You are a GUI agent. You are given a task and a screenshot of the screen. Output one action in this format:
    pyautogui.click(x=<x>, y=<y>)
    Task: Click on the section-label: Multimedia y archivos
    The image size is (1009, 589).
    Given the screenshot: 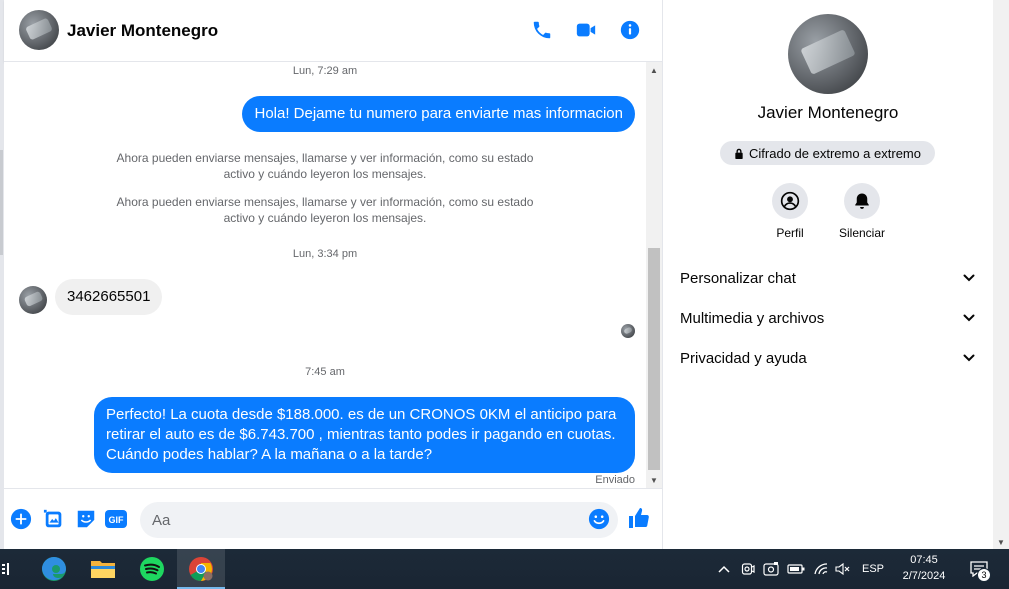 What is the action you would take?
    pyautogui.click(x=752, y=318)
    